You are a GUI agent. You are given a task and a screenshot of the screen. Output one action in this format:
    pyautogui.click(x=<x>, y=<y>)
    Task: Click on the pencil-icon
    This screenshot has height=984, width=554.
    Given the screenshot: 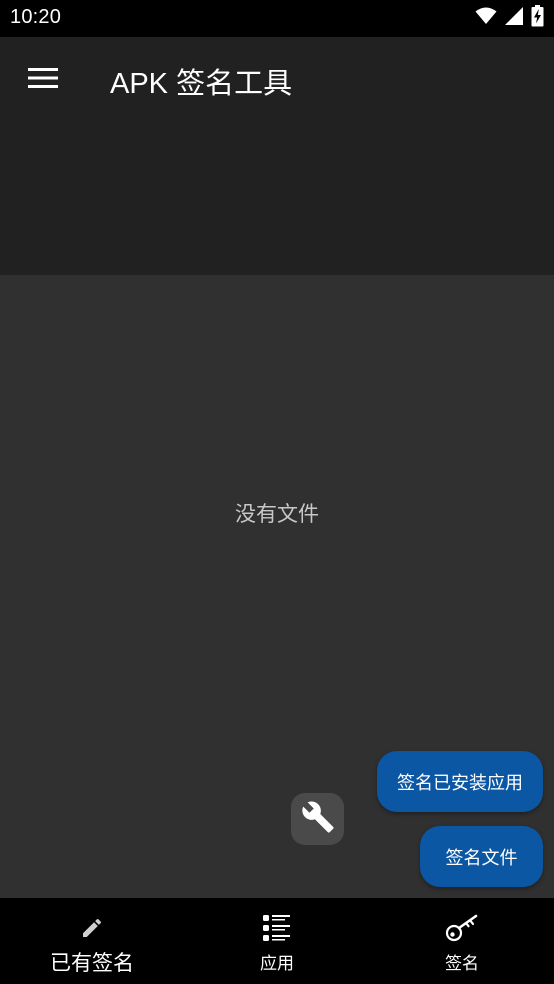 What is the action you would take?
    pyautogui.click(x=92, y=928)
    